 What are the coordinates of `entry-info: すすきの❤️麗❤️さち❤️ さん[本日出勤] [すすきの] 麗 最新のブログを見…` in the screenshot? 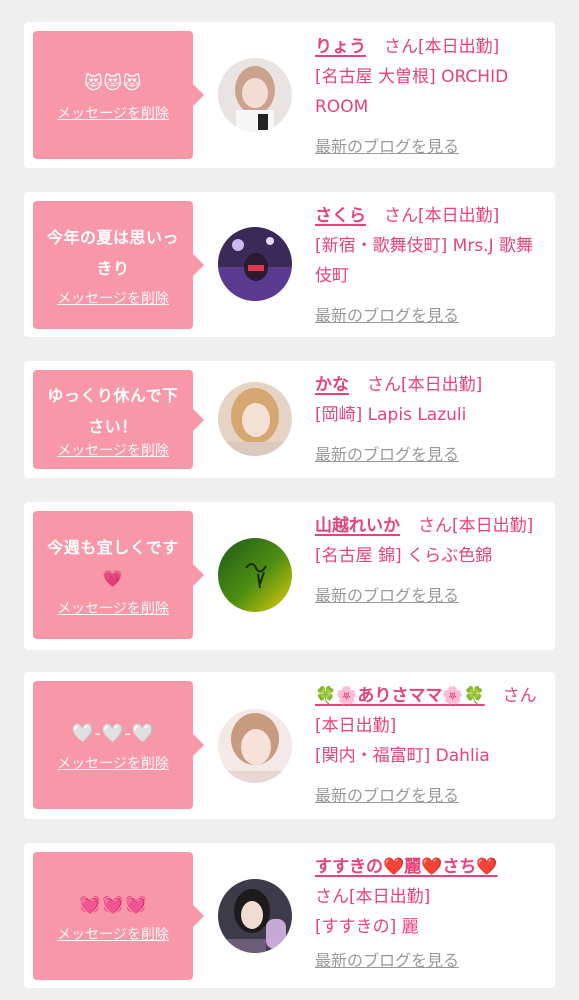 It's located at (432, 914).